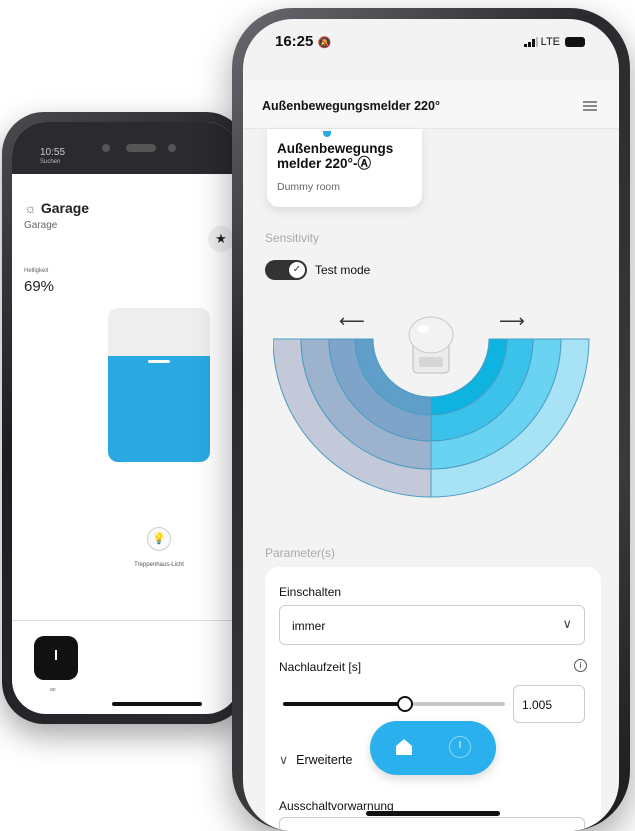  Describe the element at coordinates (432, 625) in the screenshot. I see `einschalten-select: immer ∨` at that location.